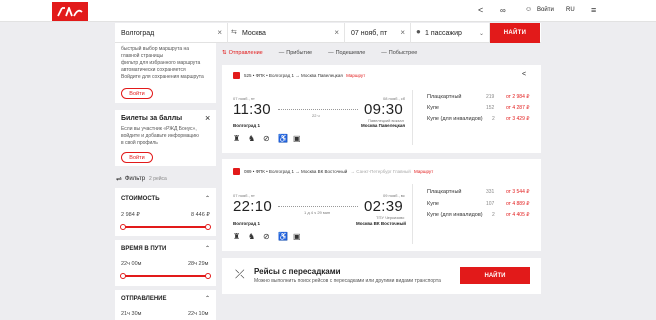 The image size is (656, 320). What do you see at coordinates (390, 217) in the screenshot?
I see `arrival-note: ТПУ Черкизово` at bounding box center [390, 217].